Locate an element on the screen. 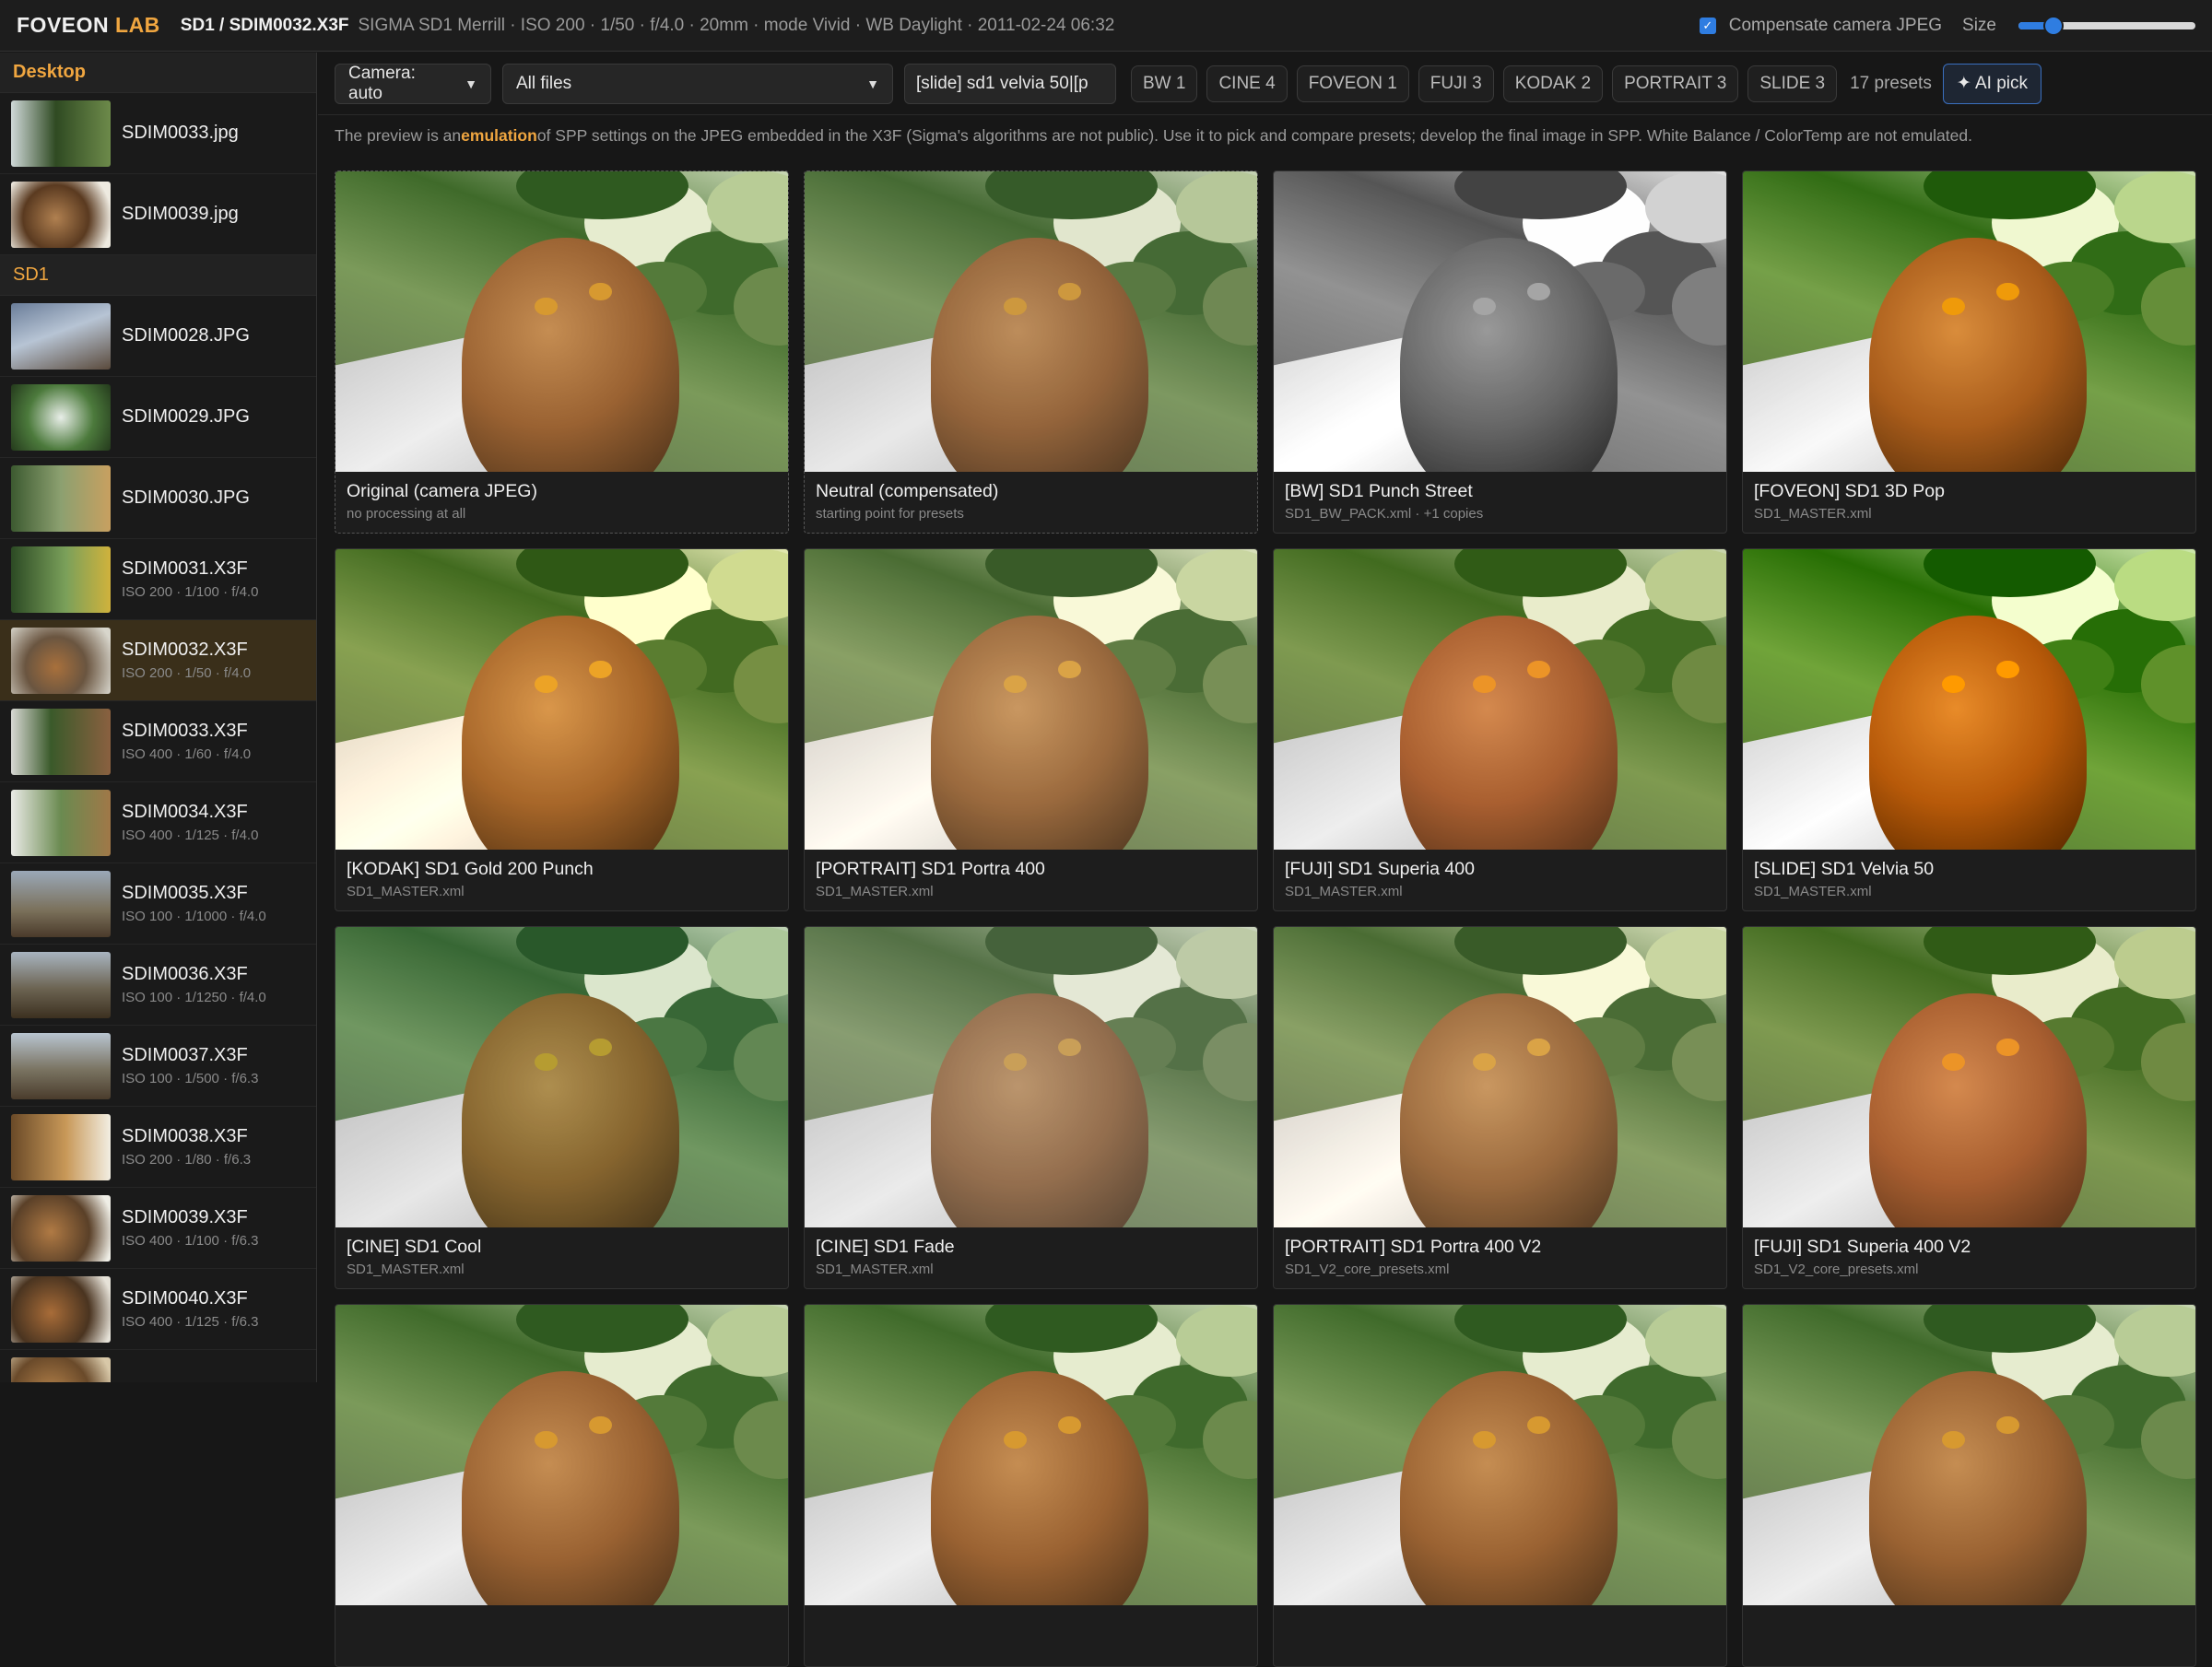  preset-source: no processing at all is located at coordinates (406, 514).